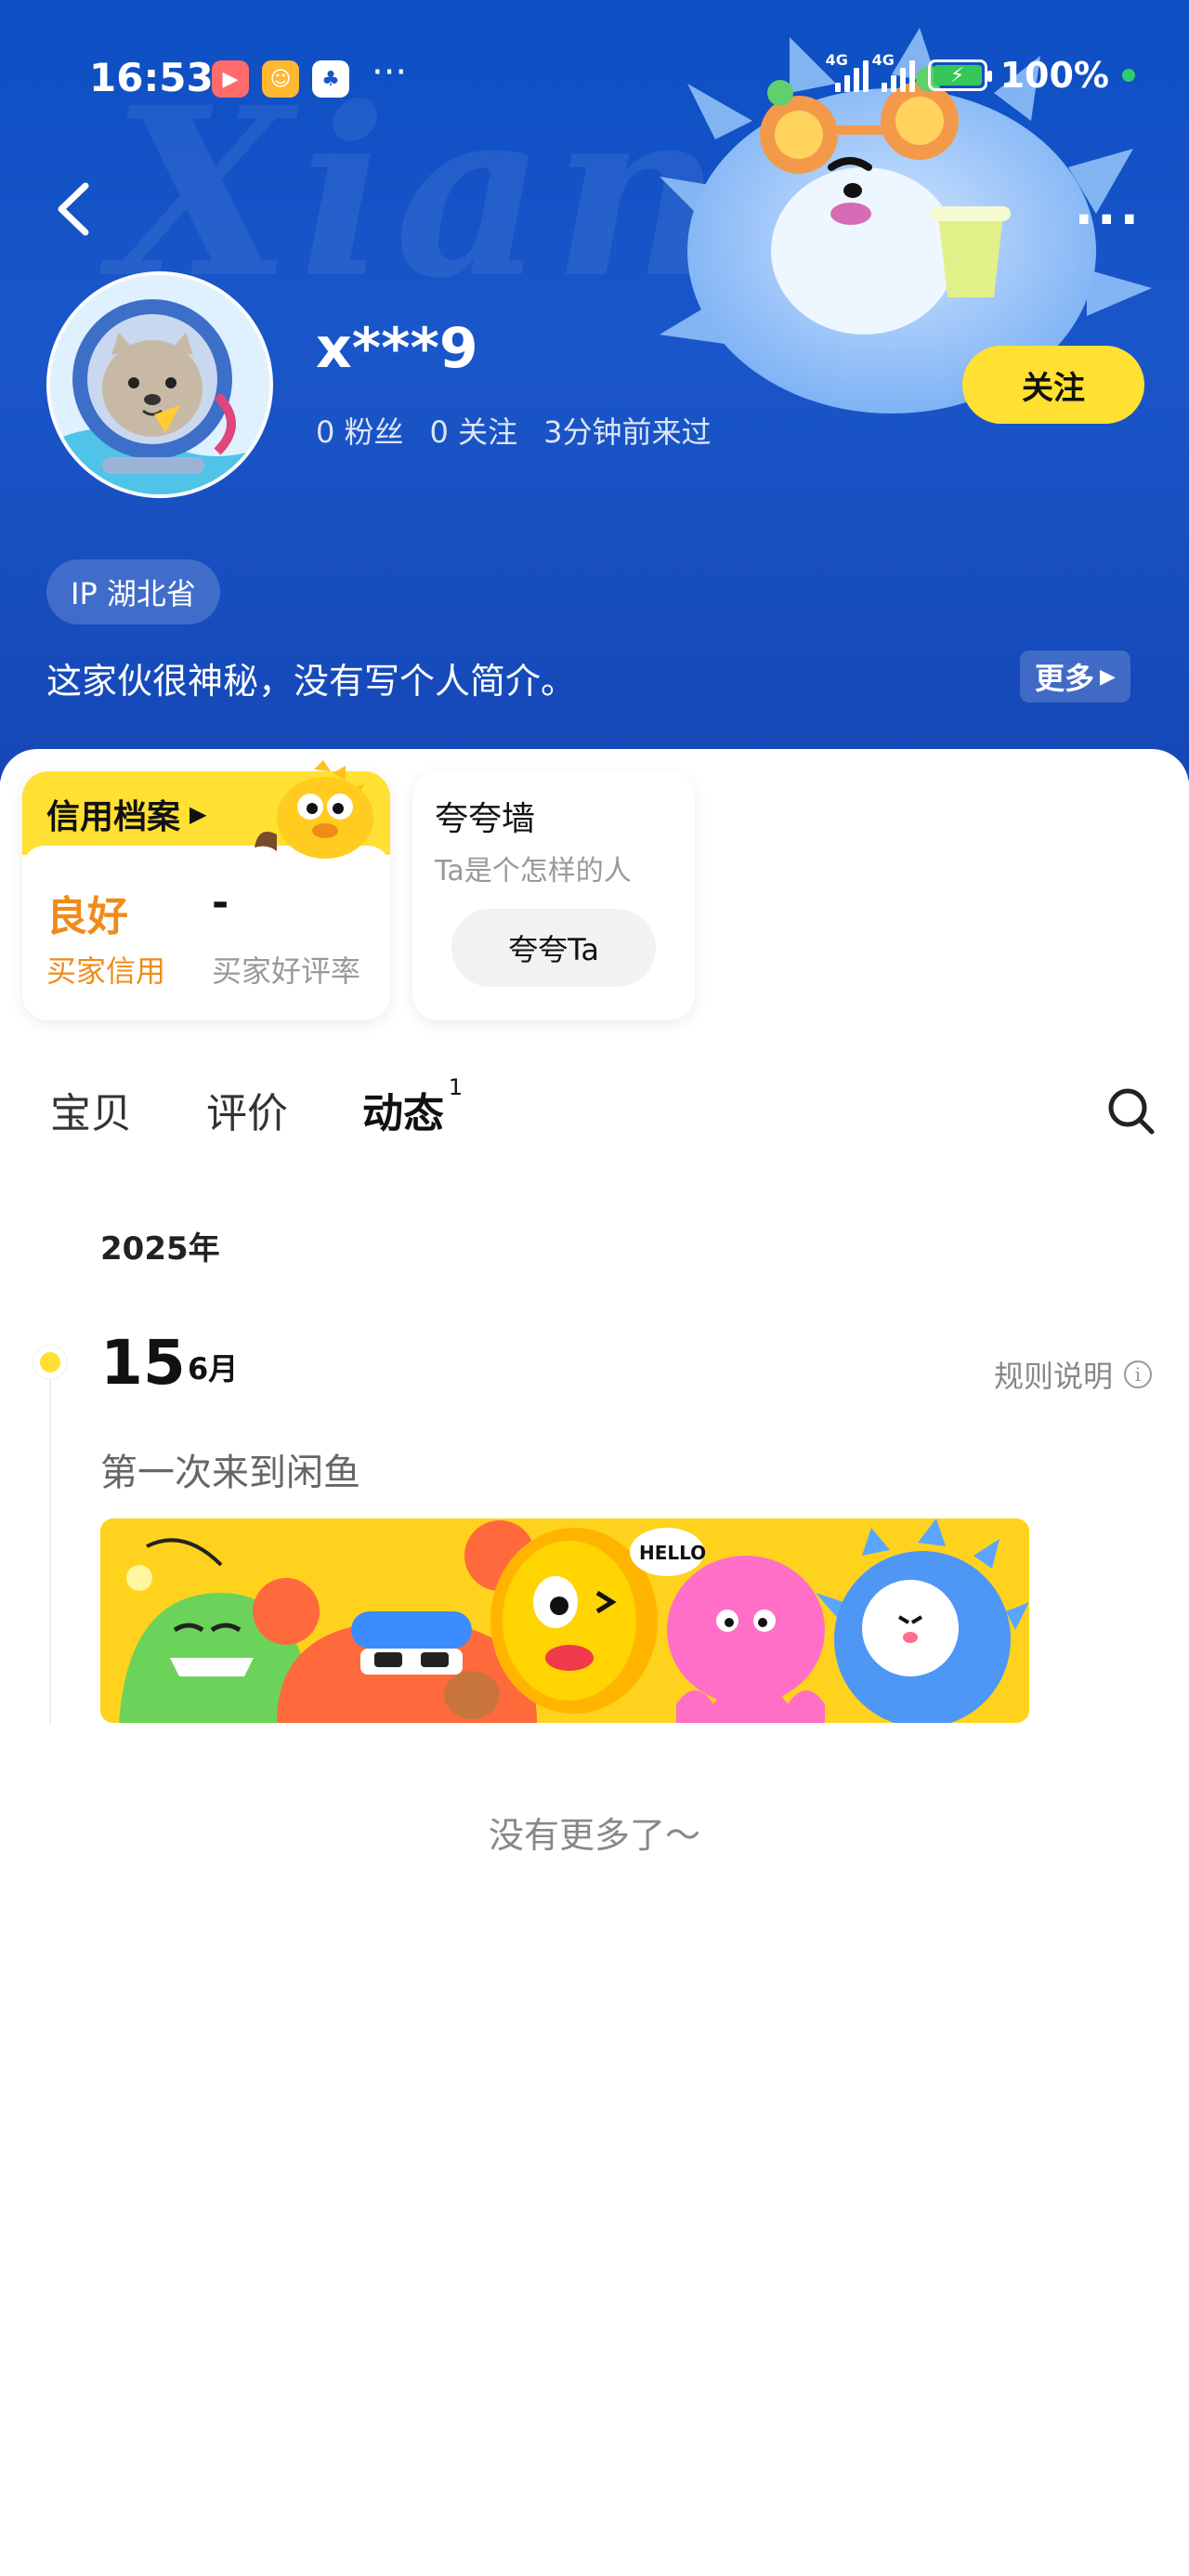 The width and height of the screenshot is (1189, 2576). Describe the element at coordinates (397, 348) in the screenshot. I see `username: x***9` at that location.